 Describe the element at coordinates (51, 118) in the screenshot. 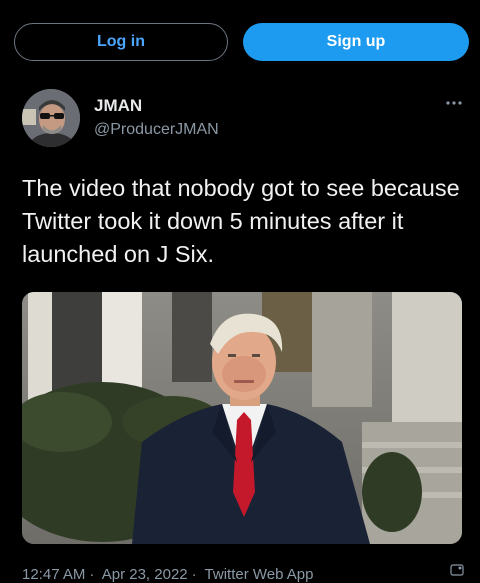

I see `avatar` at that location.